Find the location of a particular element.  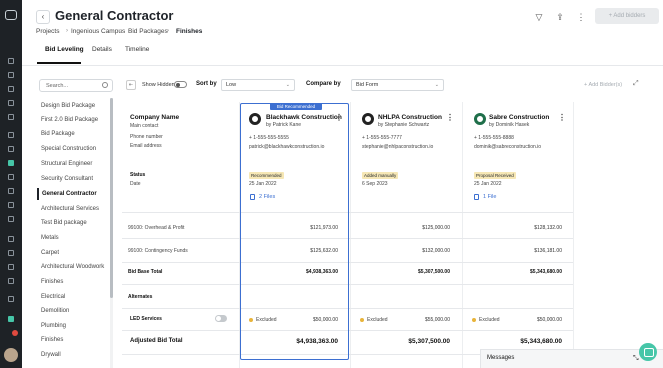

tab-bid-leveling: Bid Leveling is located at coordinates (64, 49).